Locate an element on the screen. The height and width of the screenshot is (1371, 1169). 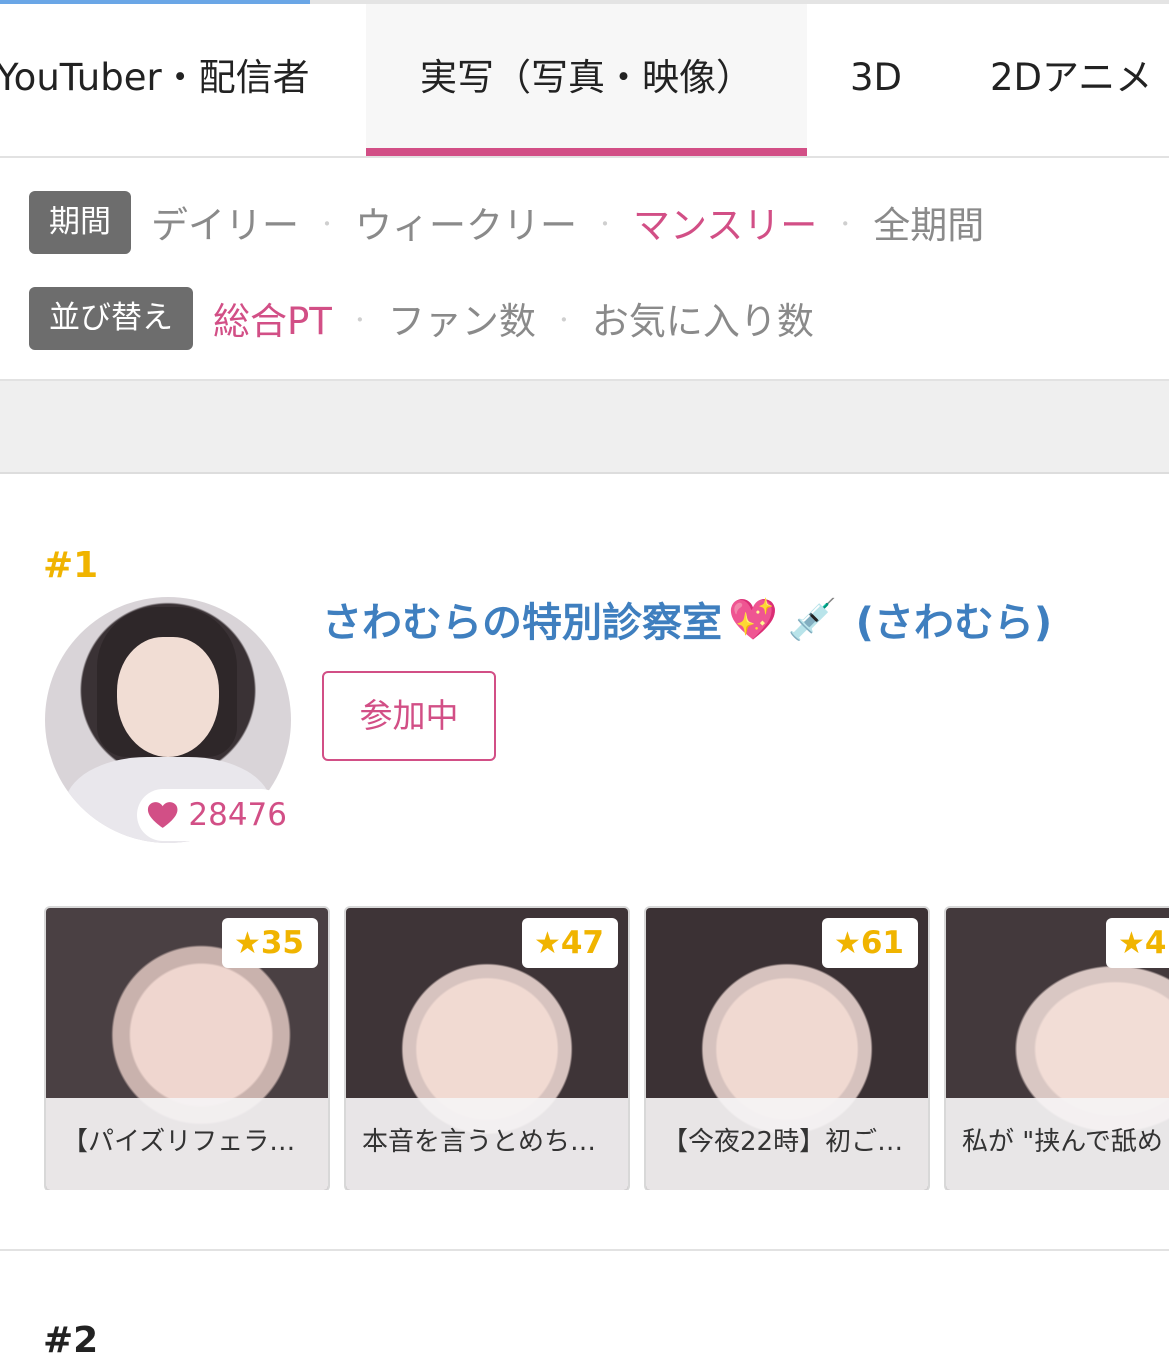
sort-label: 並び替え is located at coordinates (111, 318).